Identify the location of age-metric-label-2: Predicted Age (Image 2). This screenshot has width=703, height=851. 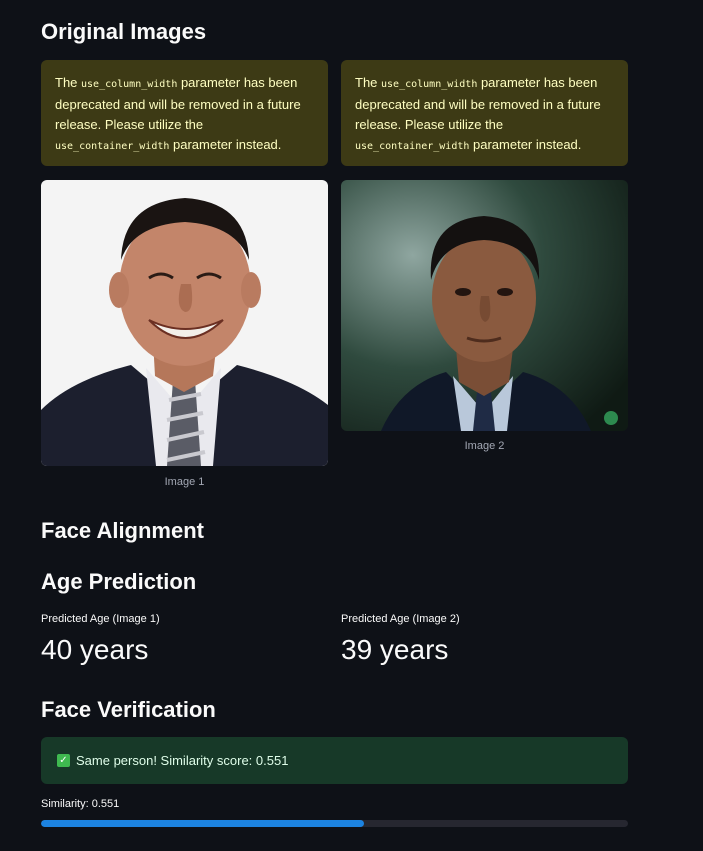
(400, 619).